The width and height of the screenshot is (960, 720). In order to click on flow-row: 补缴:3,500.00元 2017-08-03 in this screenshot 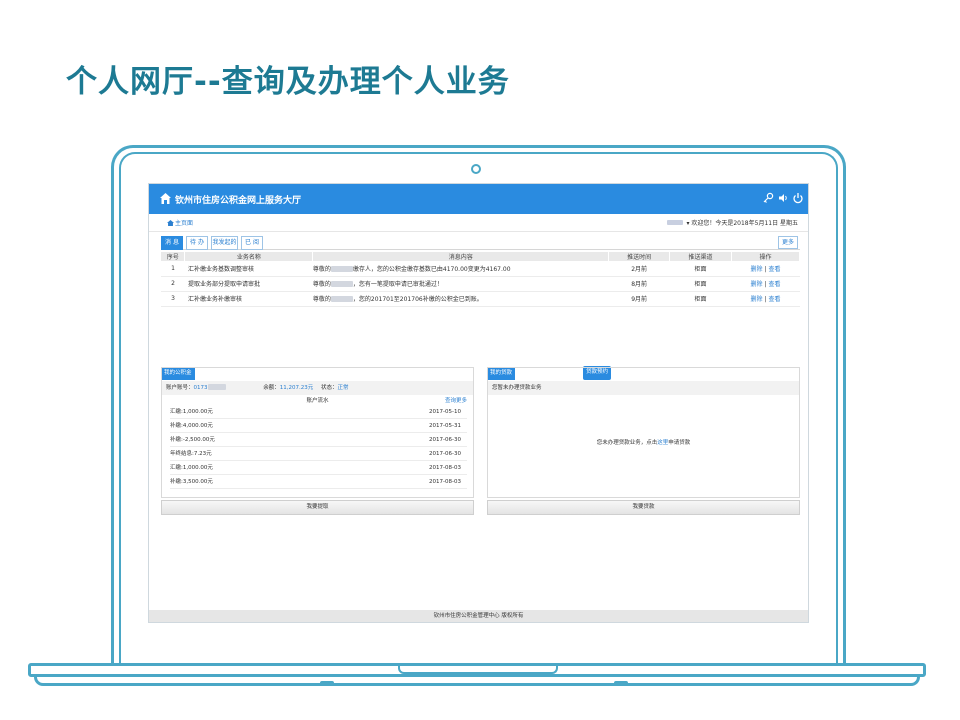, I will do `click(318, 482)`.